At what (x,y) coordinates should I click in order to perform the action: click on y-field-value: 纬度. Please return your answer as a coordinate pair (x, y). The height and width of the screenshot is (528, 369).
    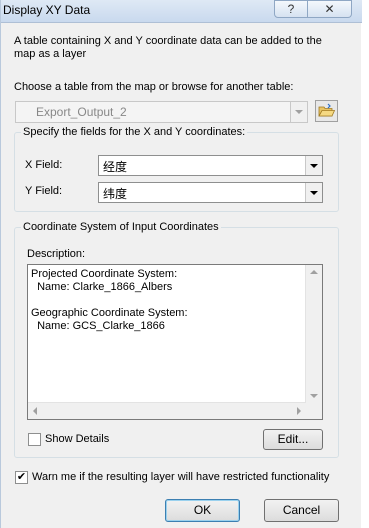
    Looking at the image, I should click on (115, 194).